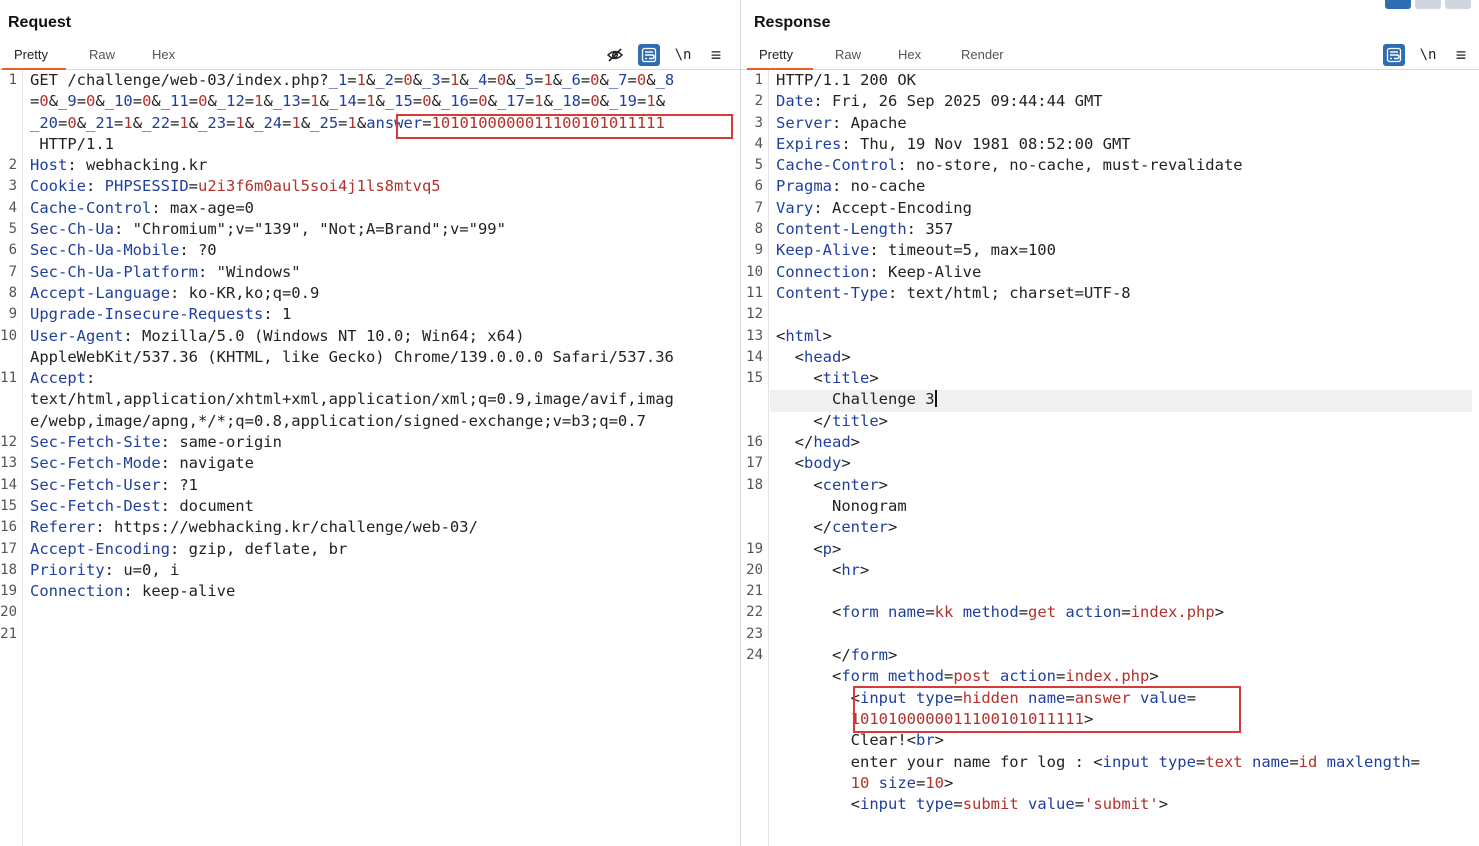 This screenshot has width=1479, height=846. What do you see at coordinates (123, 250) in the screenshot?
I see `code-text: Sec-Ch-Ua-Mobile: ?0` at bounding box center [123, 250].